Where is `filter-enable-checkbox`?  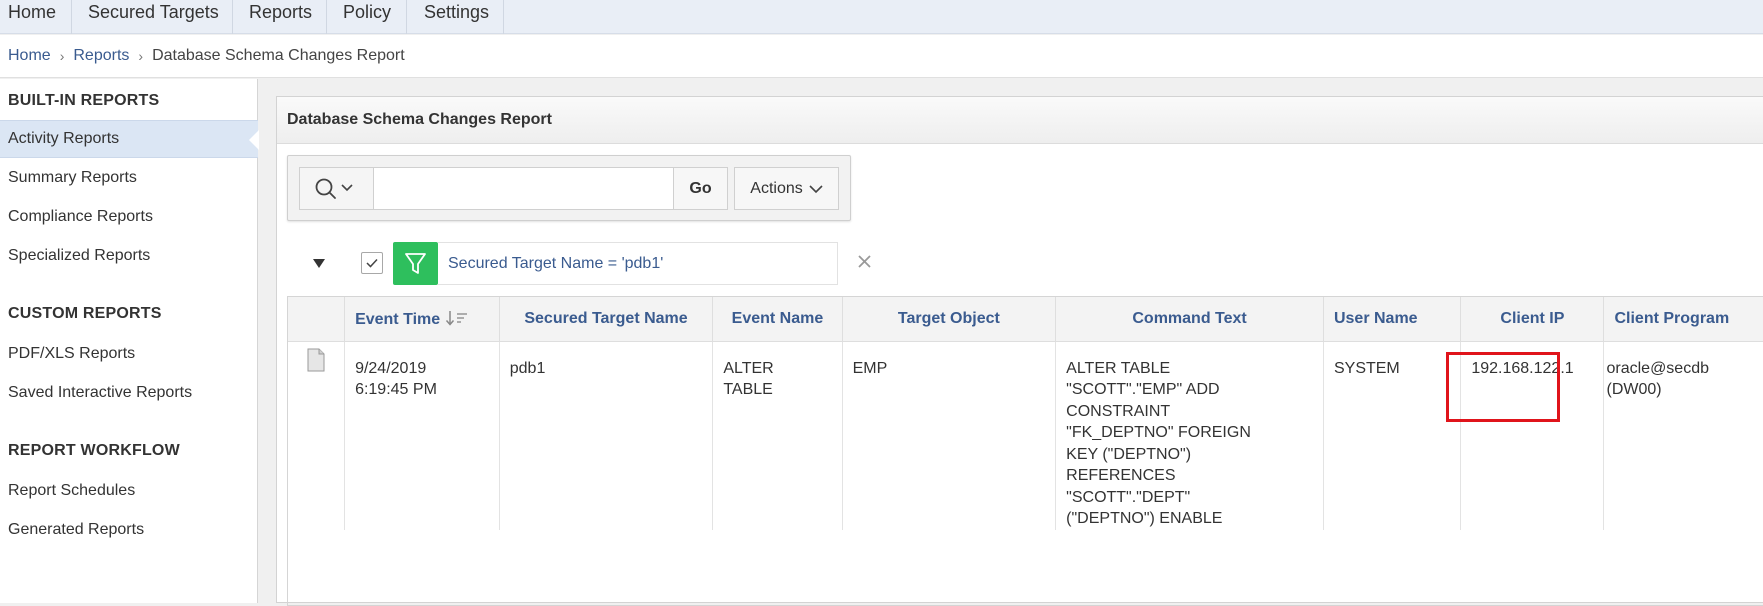
filter-enable-checkbox is located at coordinates (372, 263).